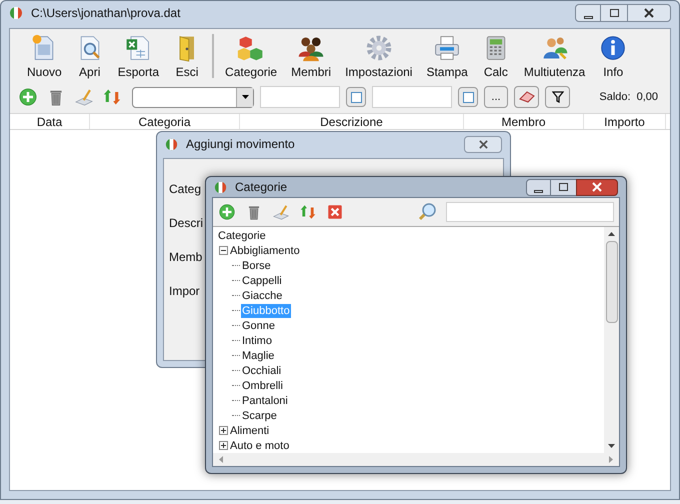 The image size is (680, 504). I want to click on field-label: Memb, so click(185, 257).